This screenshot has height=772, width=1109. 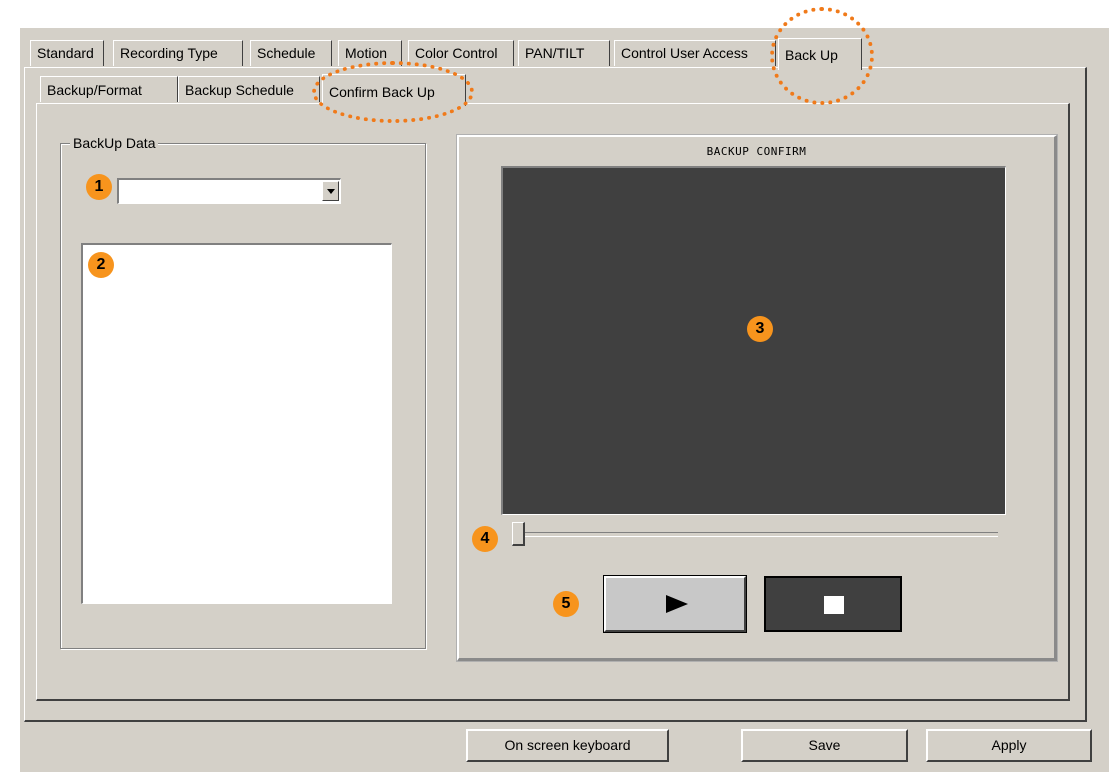 What do you see at coordinates (114, 143) in the screenshot?
I see `backup-data-group-title: BackUp Data` at bounding box center [114, 143].